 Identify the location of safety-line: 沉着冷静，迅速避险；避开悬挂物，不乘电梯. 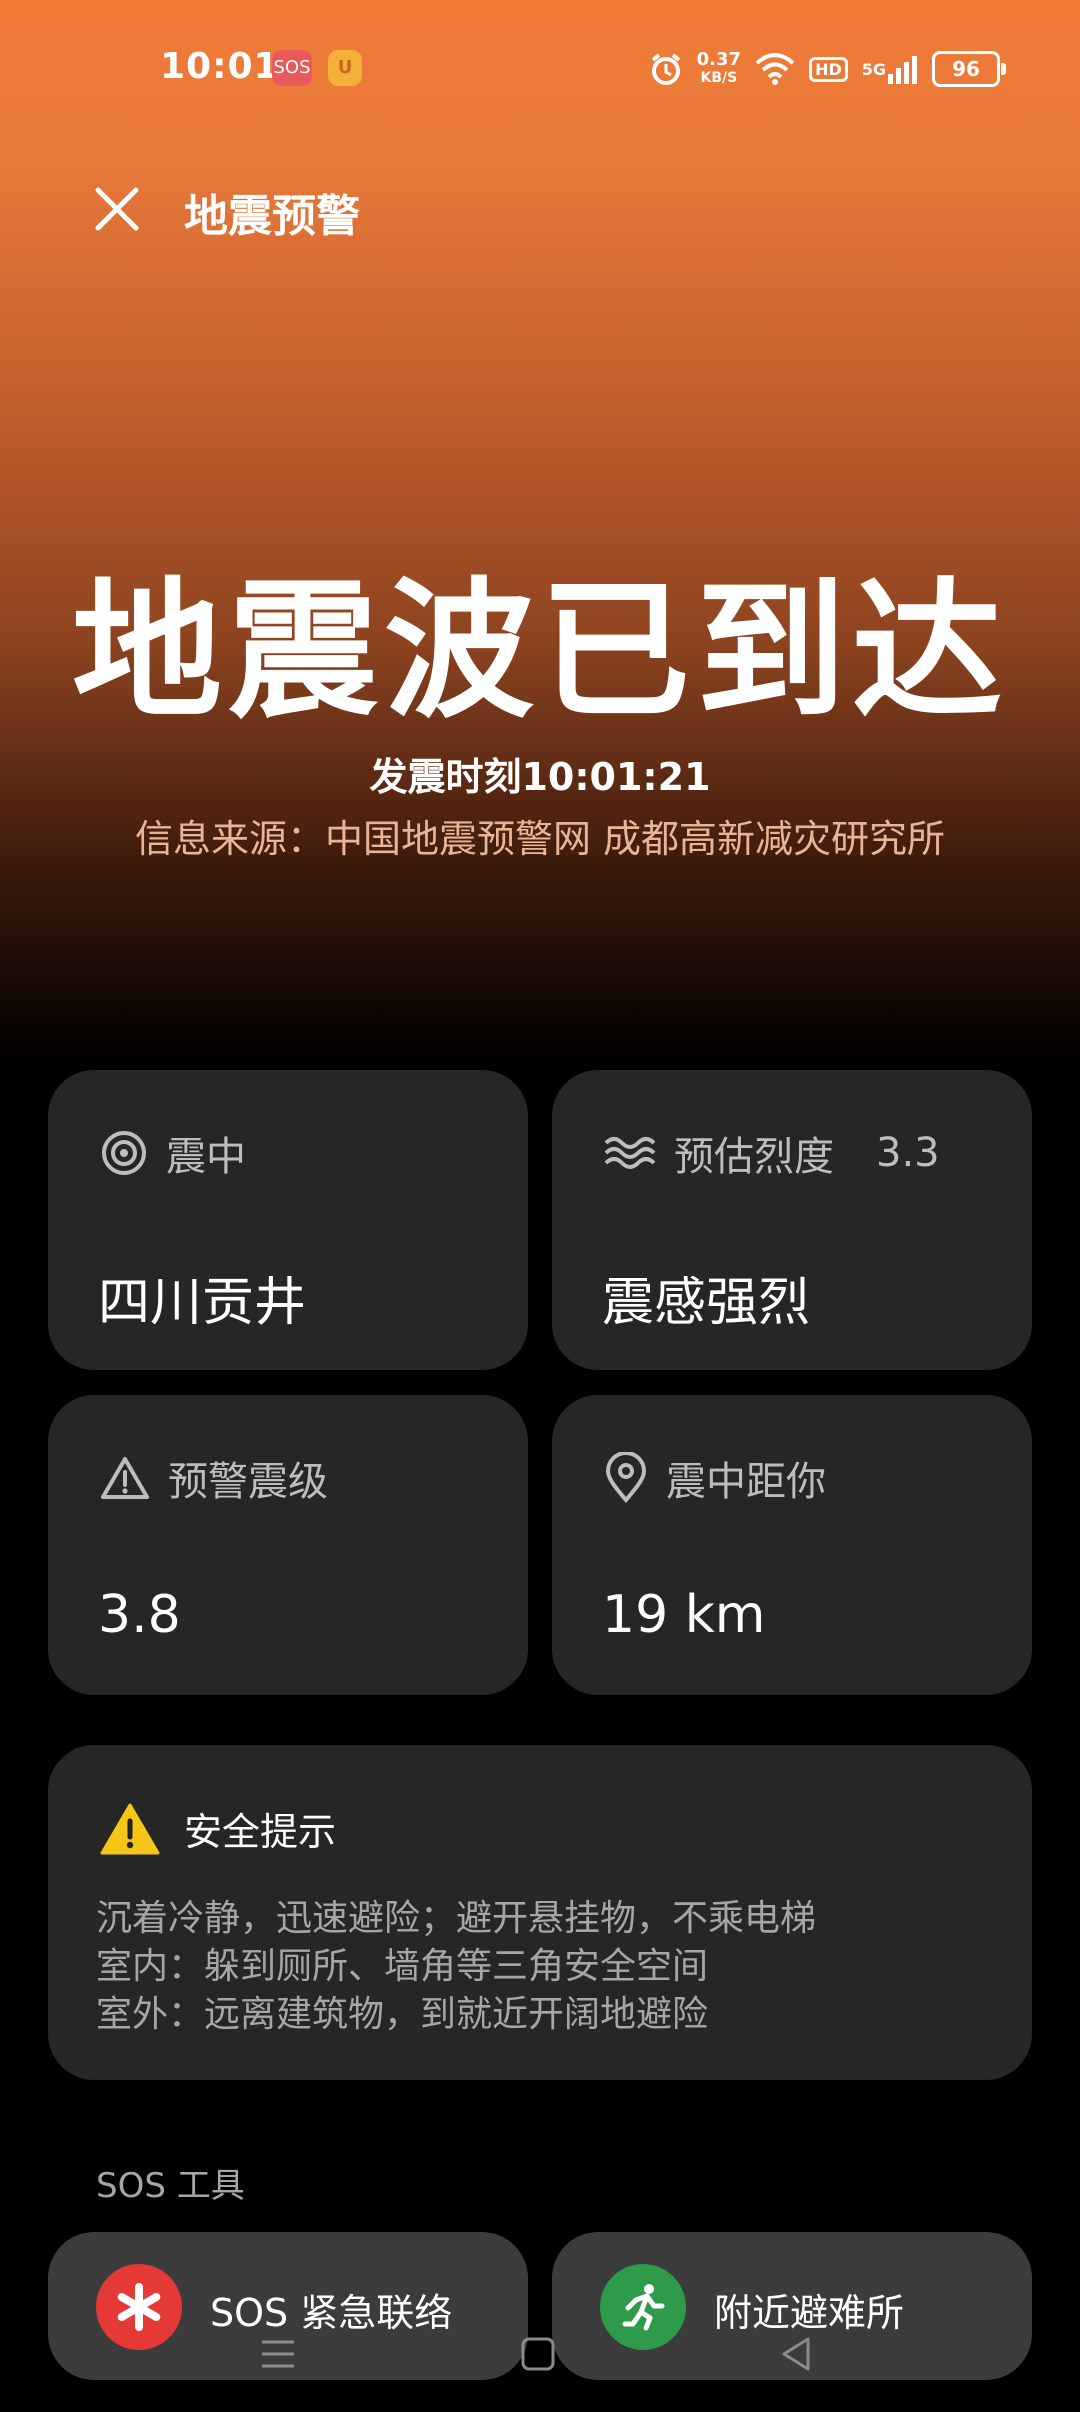
(456, 1918).